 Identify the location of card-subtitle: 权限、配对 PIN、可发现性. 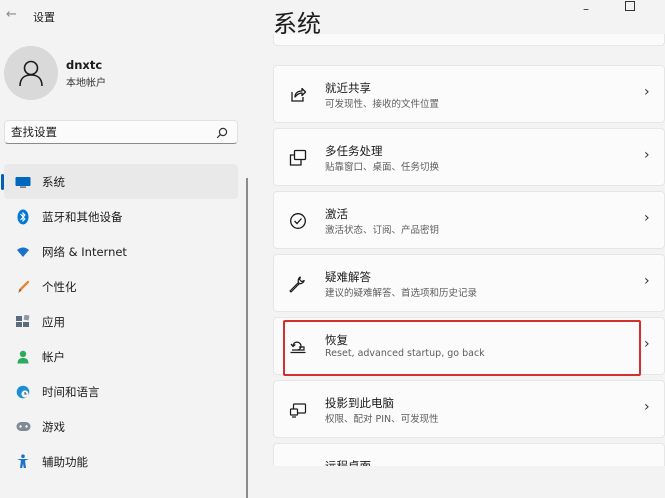
(382, 419).